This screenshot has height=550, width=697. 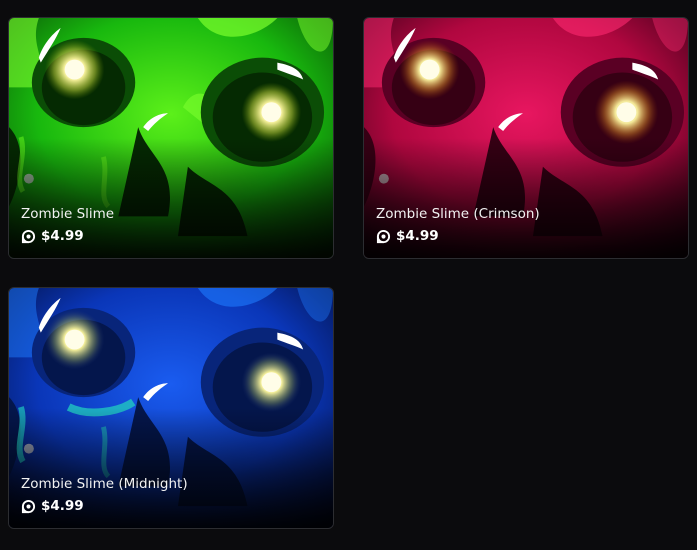 I want to click on item-name: Zombie Slime (Midnight), so click(x=171, y=484).